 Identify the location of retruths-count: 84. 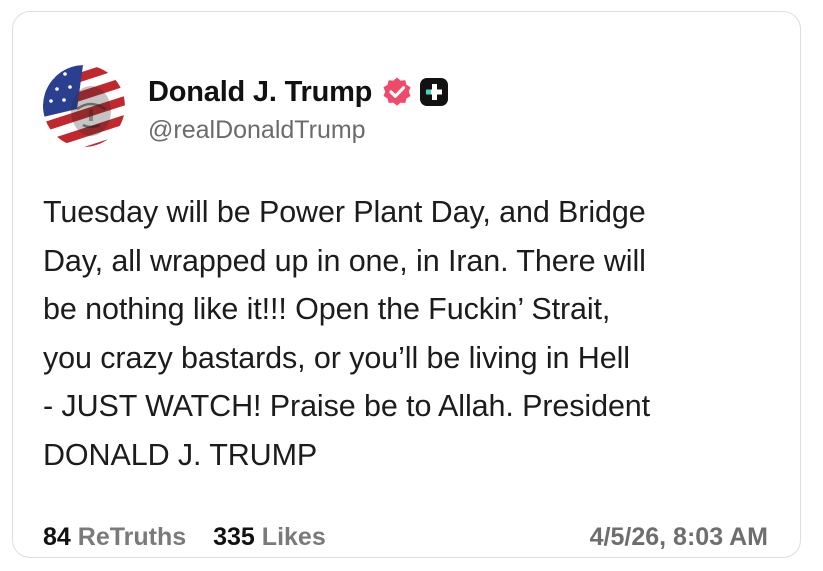
(57, 536).